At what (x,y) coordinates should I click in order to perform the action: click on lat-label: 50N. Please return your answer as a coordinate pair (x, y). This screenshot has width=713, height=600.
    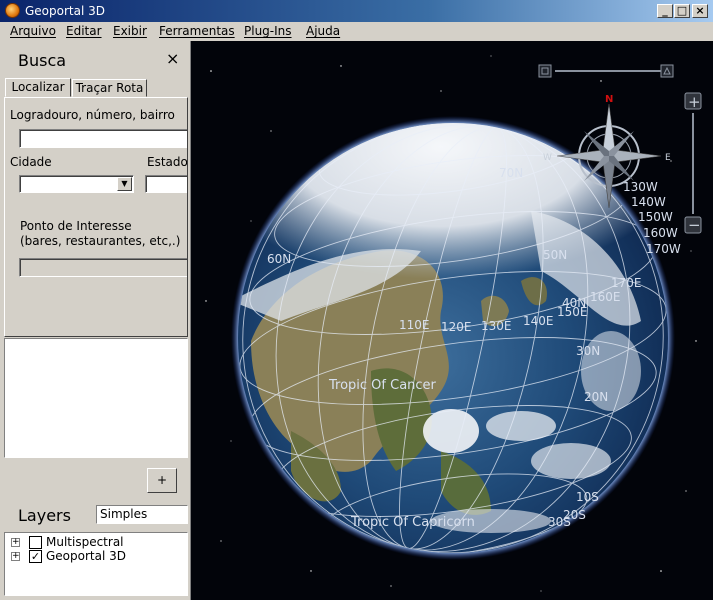
    Looking at the image, I should click on (555, 255).